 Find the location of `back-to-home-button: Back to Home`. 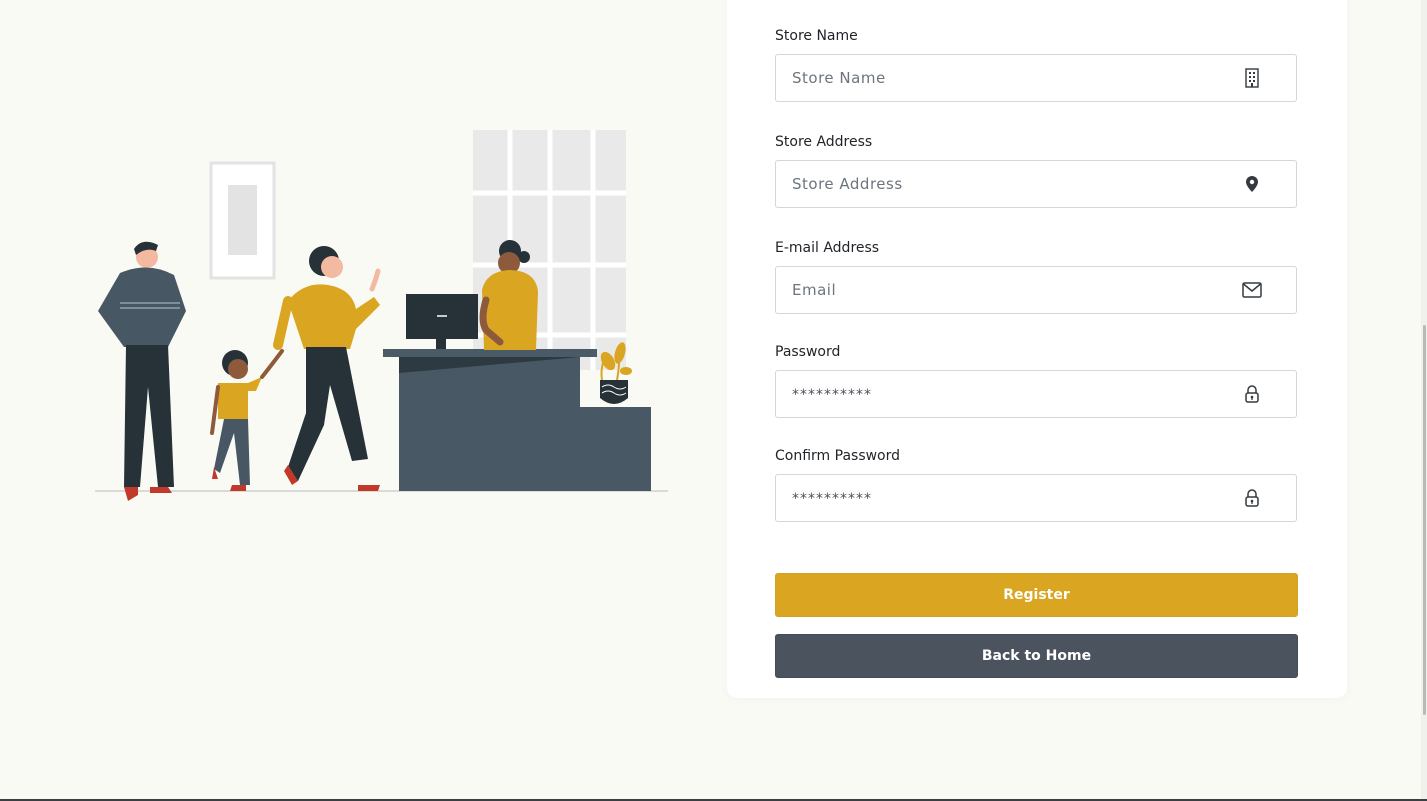

back-to-home-button: Back to Home is located at coordinates (1036, 656).